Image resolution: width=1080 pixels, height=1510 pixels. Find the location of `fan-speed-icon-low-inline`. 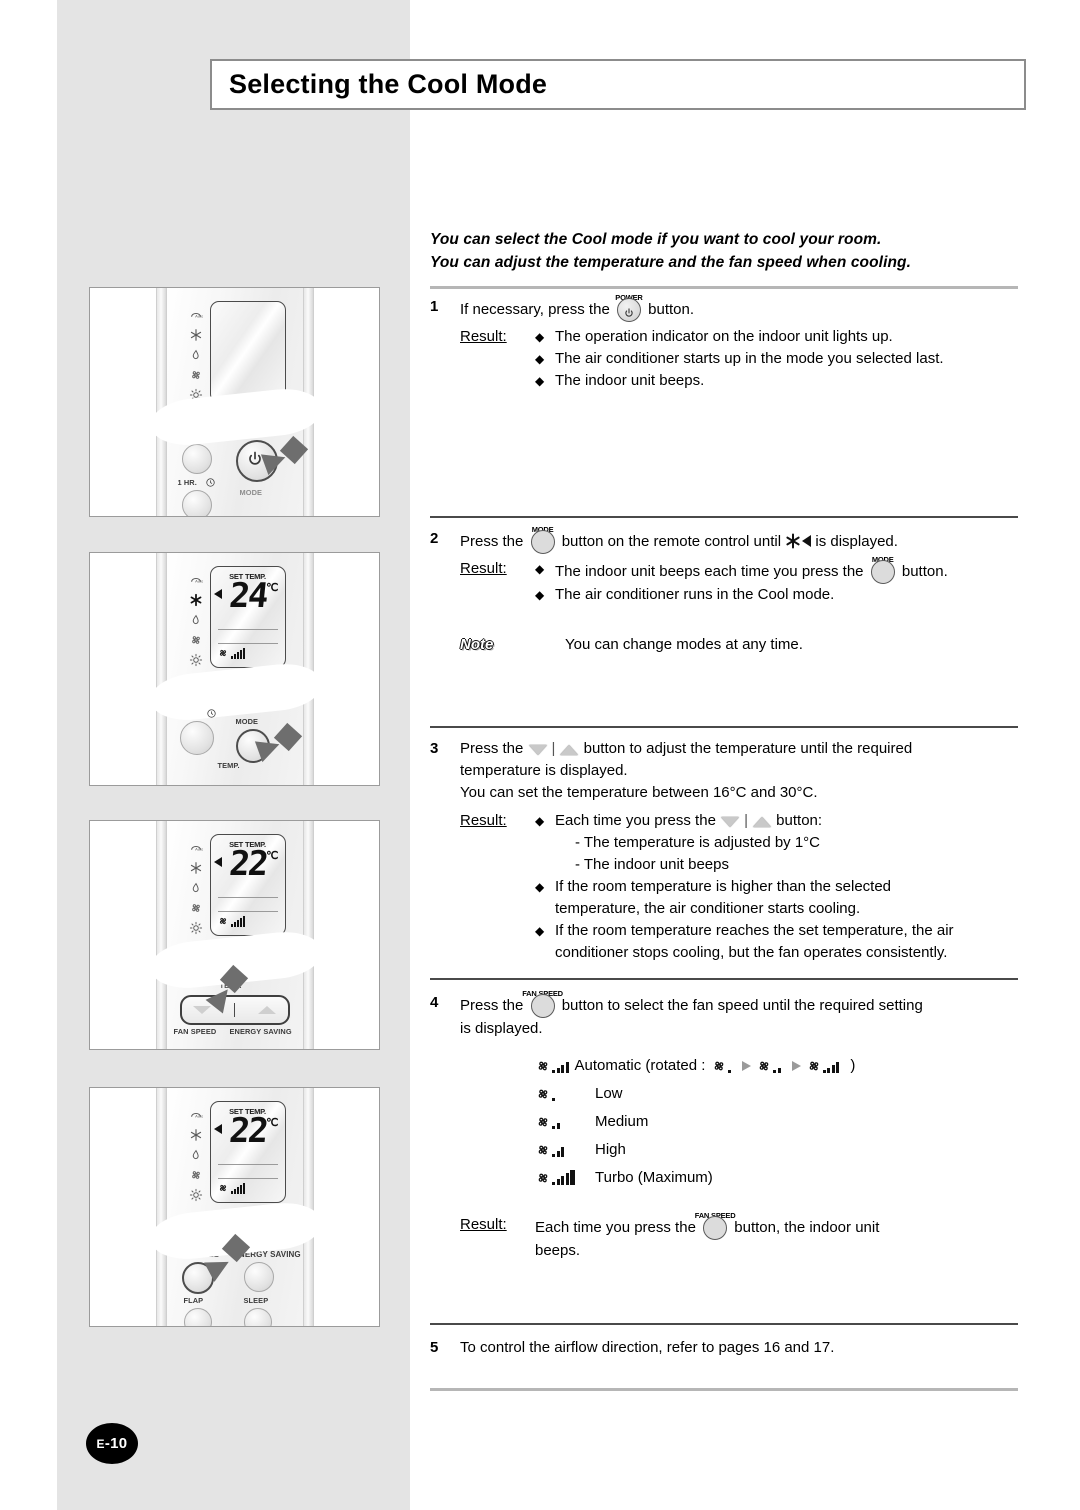

fan-speed-icon-low-inline is located at coordinates (721, 1066).